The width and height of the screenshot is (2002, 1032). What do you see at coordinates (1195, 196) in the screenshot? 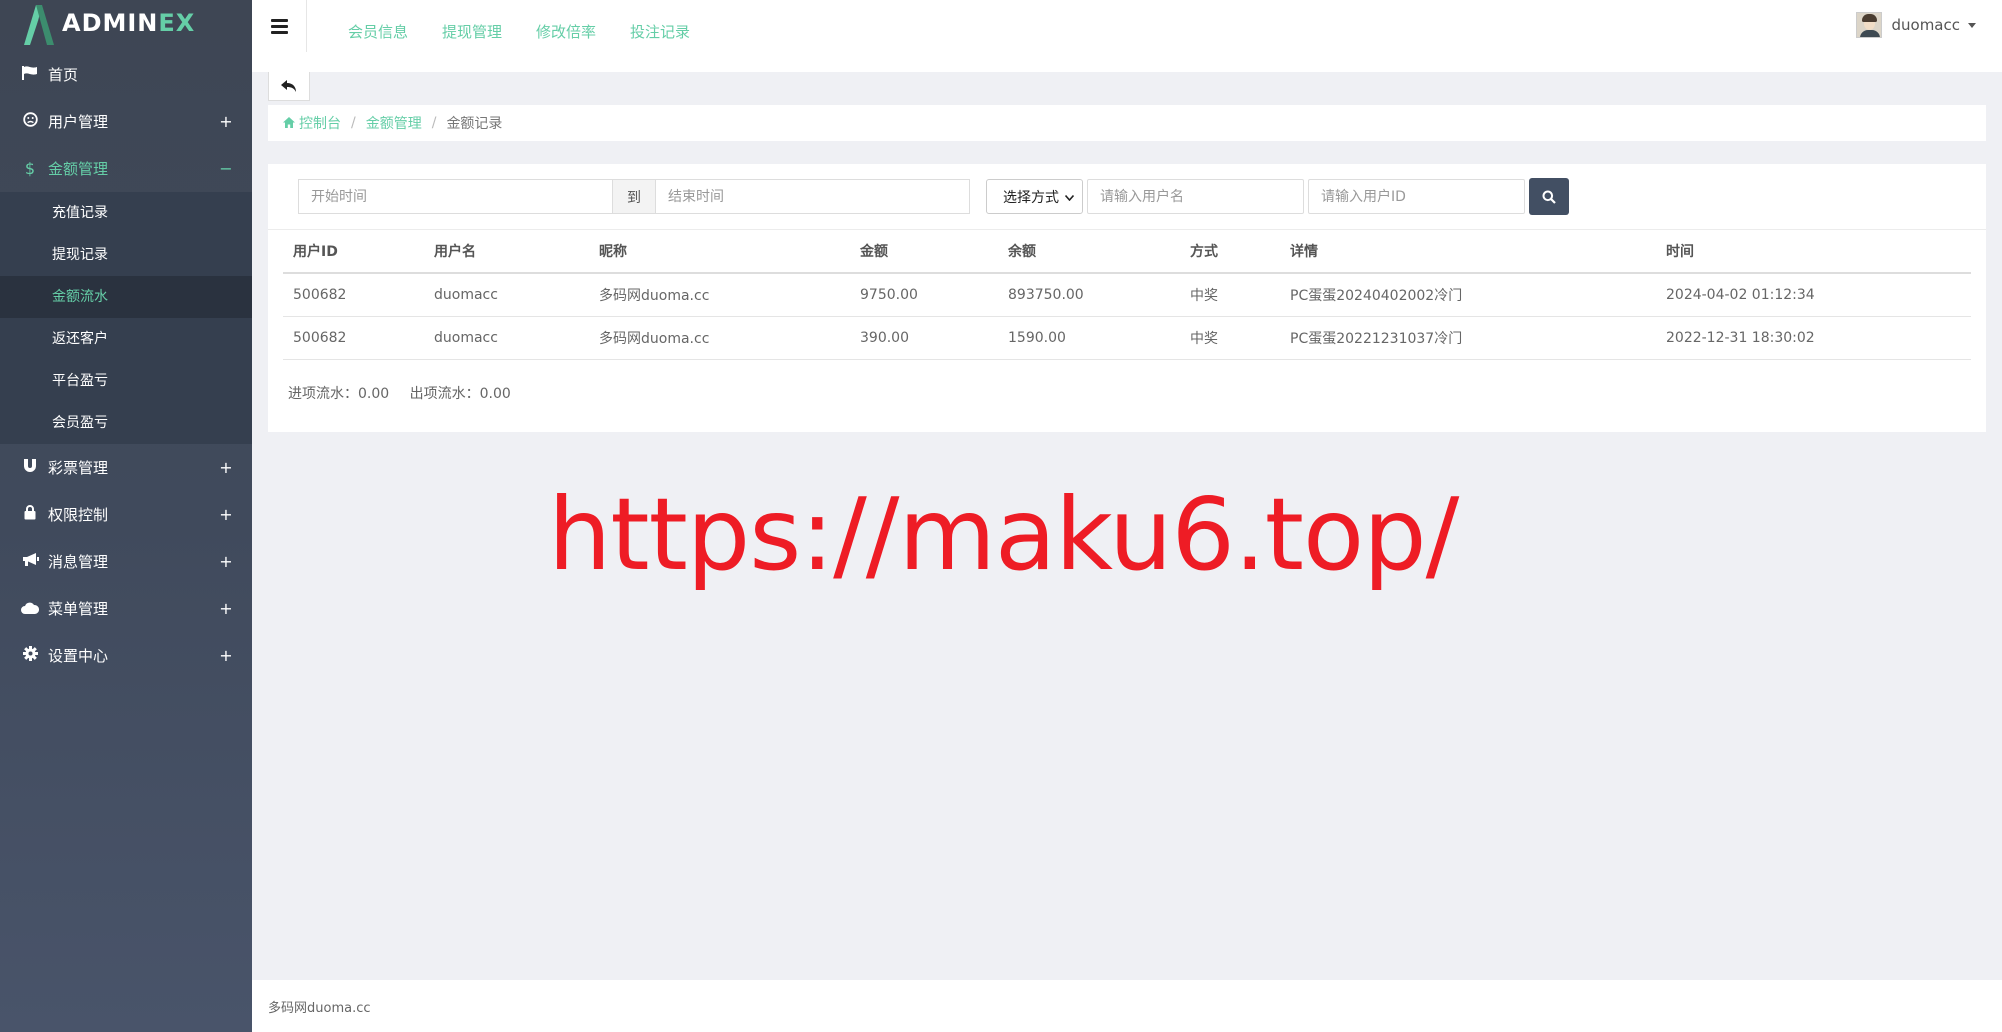
I see `username-search-input` at bounding box center [1195, 196].